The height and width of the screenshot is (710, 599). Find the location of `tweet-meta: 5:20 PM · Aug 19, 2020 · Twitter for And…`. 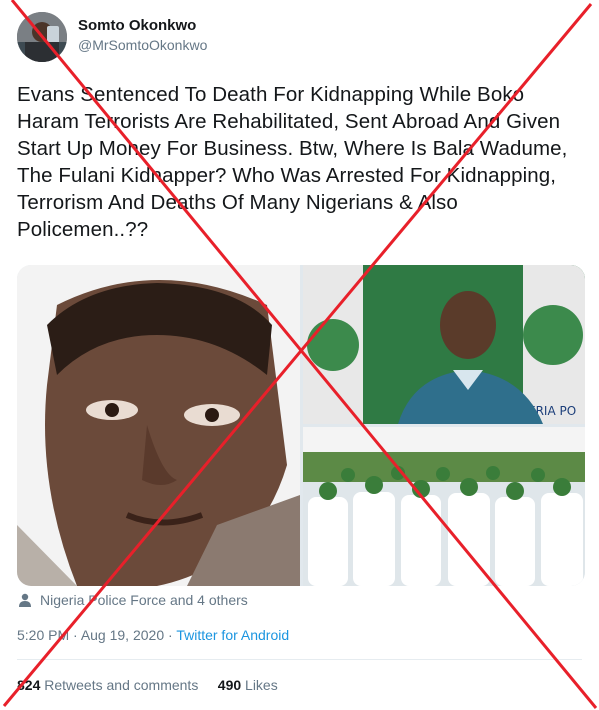

tweet-meta: 5:20 PM · Aug 19, 2020 · Twitter for And… is located at coordinates (153, 635).